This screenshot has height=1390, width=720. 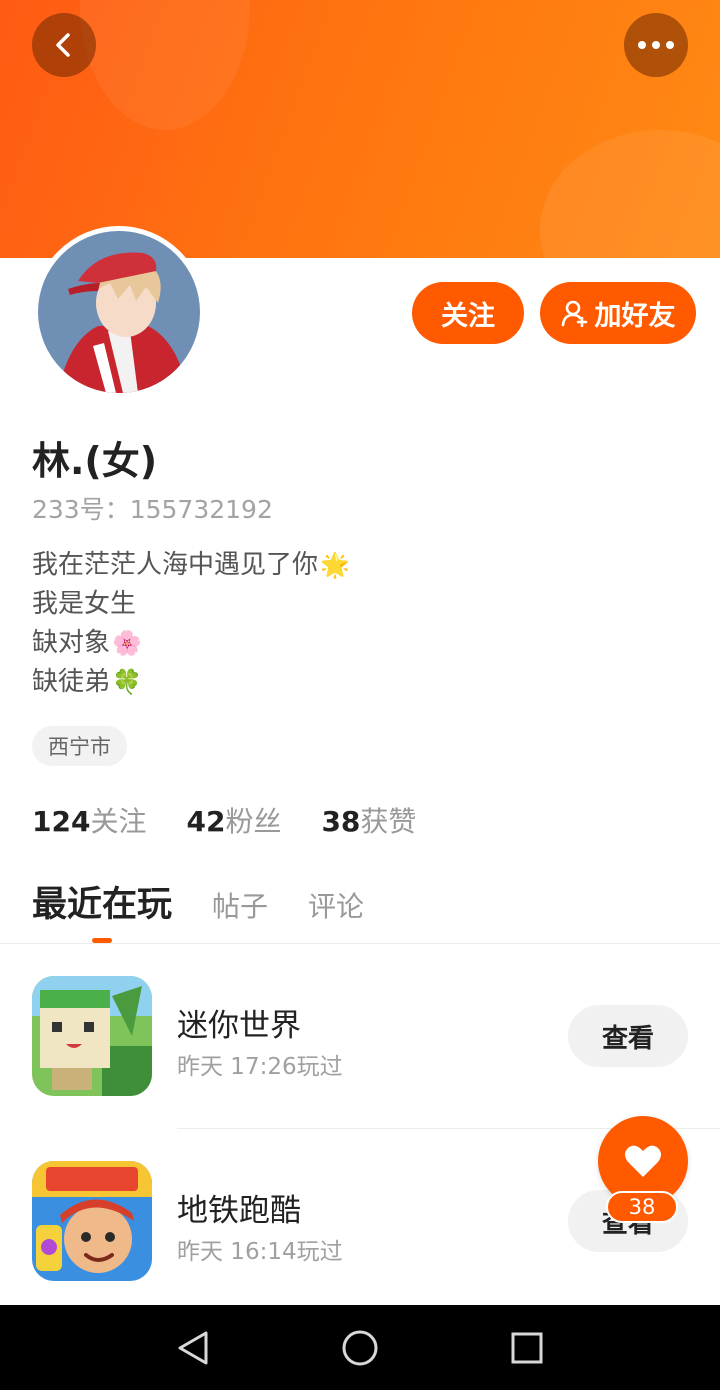 I want to click on follow-button: 关注, so click(x=468, y=313).